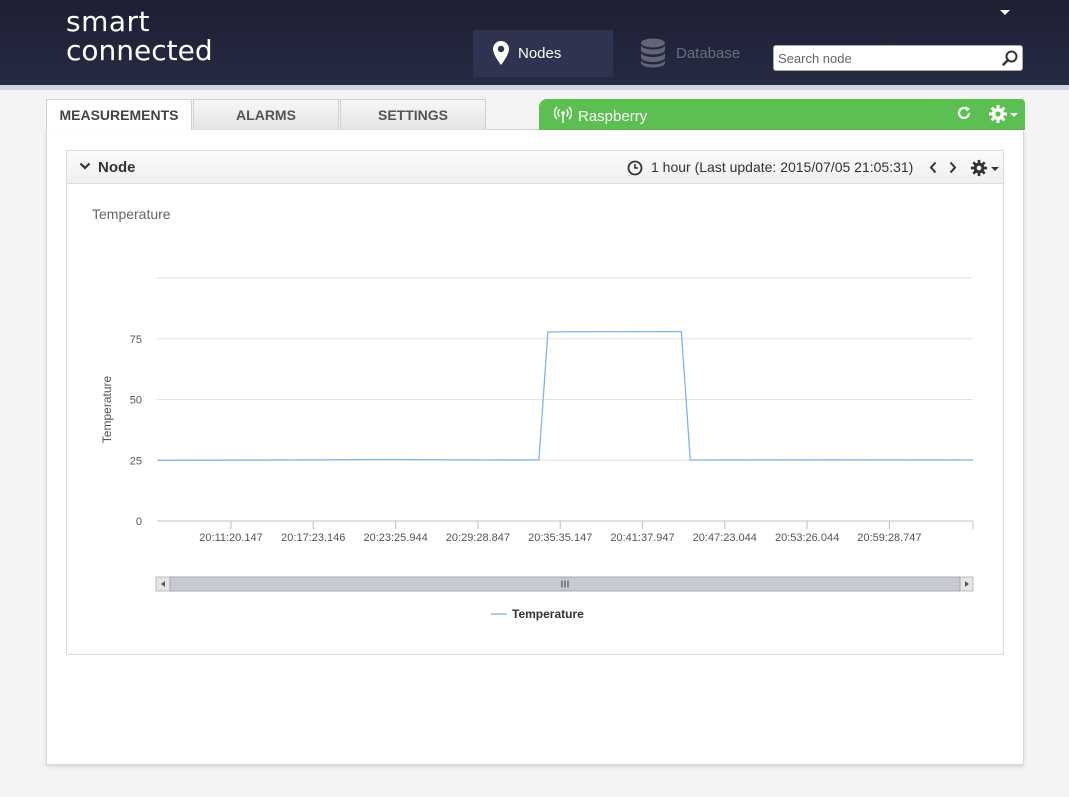 Image resolution: width=1069 pixels, height=797 pixels. I want to click on x-tick-label: 20:53:26.044, so click(807, 538).